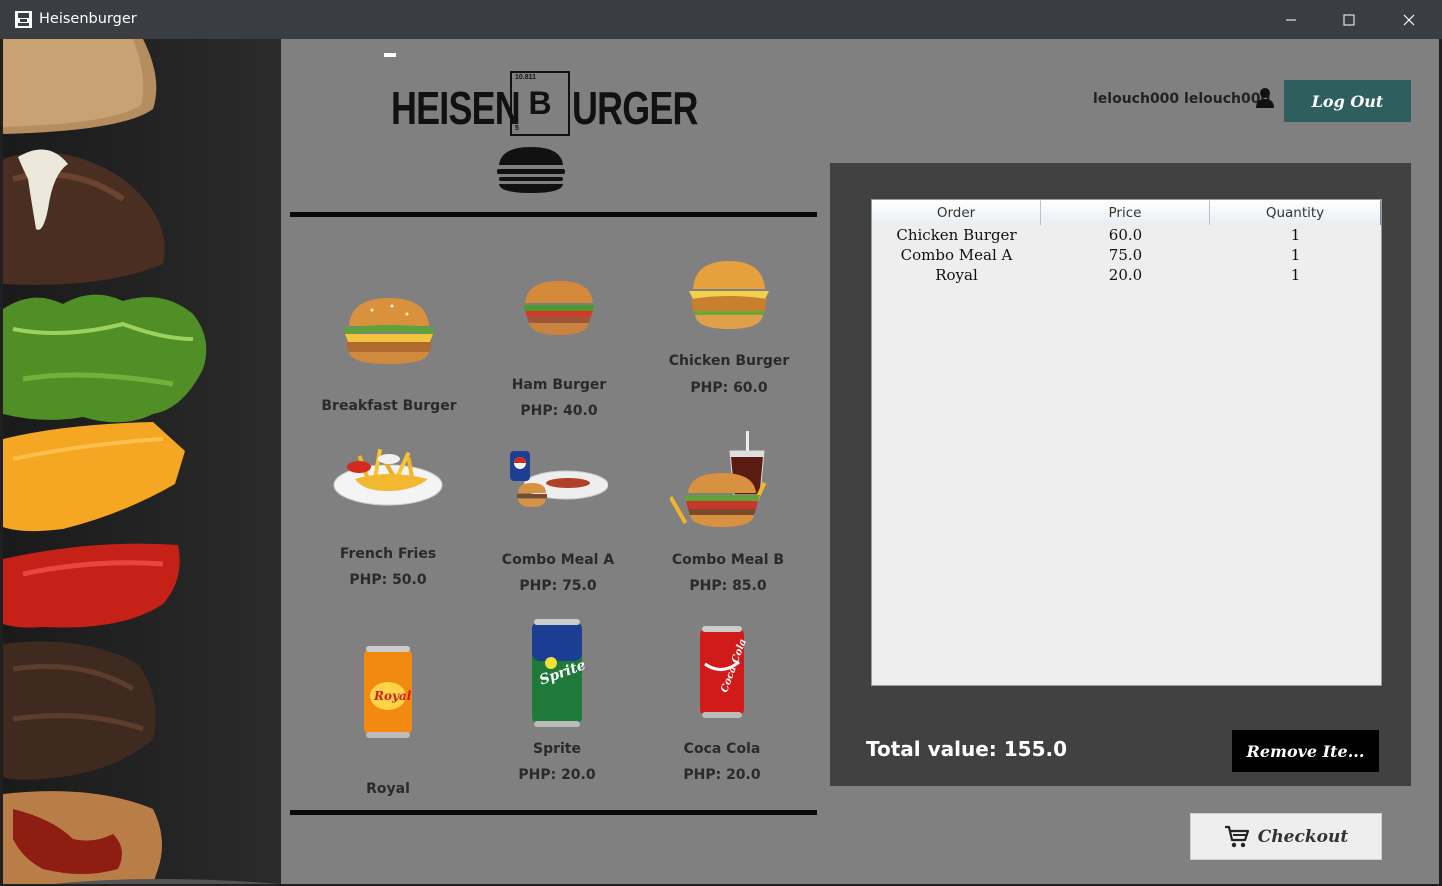 This screenshot has height=886, width=1442. I want to click on title-bar: Heisenburger, so click(721, 19).